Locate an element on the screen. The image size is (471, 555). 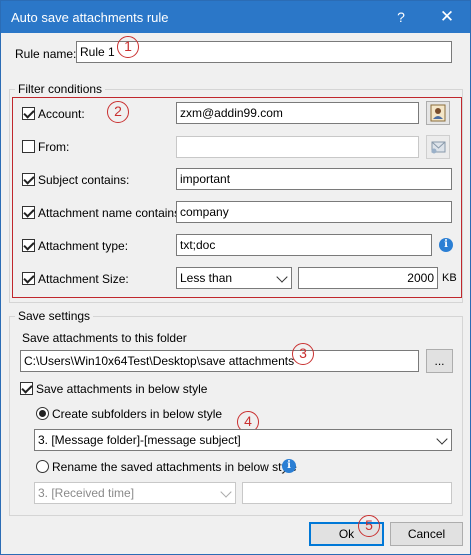
select-account-button is located at coordinates (438, 113).